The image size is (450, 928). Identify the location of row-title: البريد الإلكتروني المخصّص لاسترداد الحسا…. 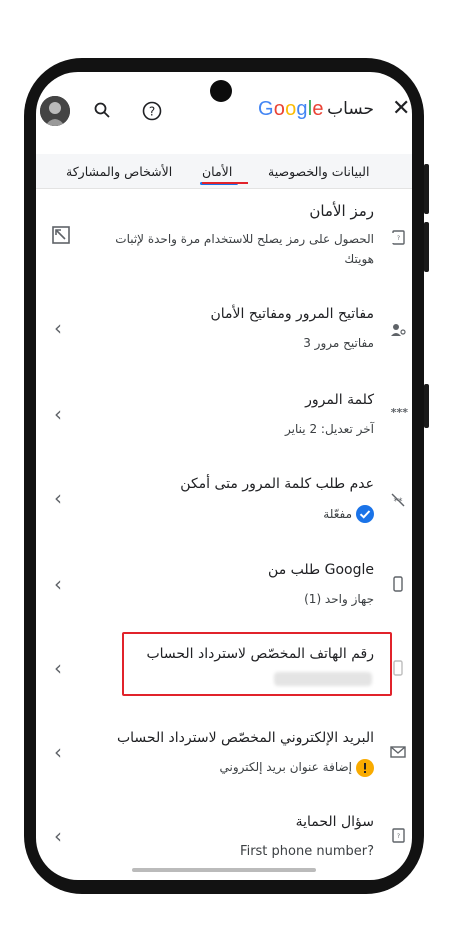
(245, 738).